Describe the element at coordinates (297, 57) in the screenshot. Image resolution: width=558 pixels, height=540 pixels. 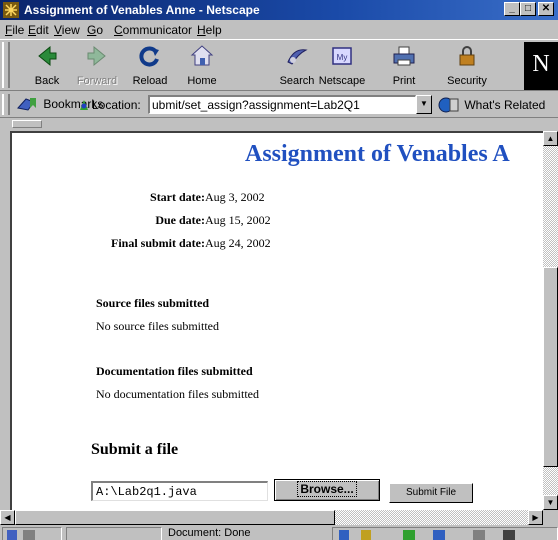
I see `search-icon` at that location.